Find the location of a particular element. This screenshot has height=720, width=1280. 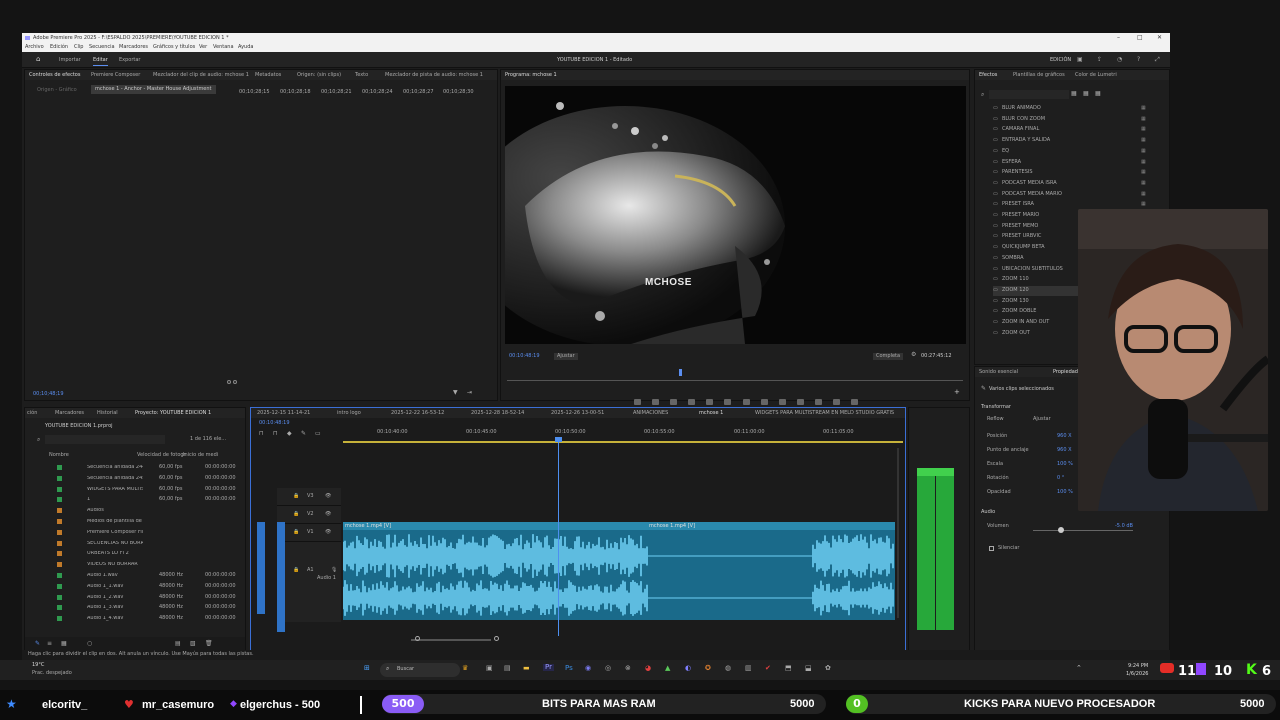

app8-icon: ✔ is located at coordinates (768, 668).